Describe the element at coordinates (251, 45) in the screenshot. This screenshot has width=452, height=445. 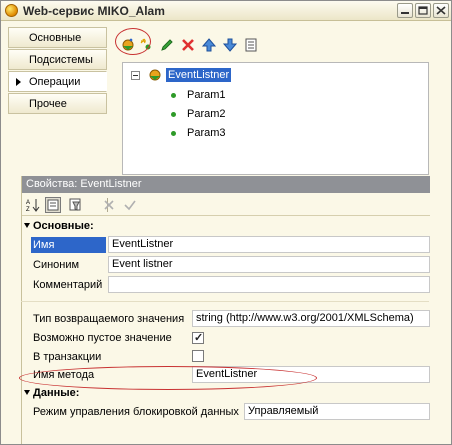
I see `list-icon` at that location.